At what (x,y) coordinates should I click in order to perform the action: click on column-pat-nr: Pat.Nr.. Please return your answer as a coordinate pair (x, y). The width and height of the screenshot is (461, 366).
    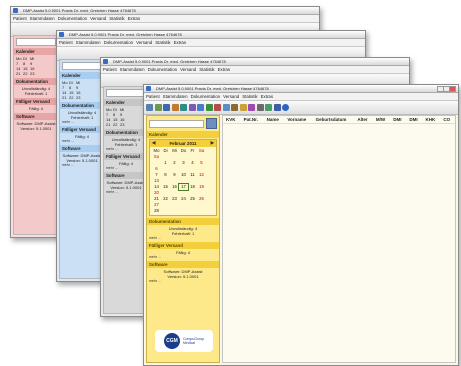
    Looking at the image, I should click on (252, 120).